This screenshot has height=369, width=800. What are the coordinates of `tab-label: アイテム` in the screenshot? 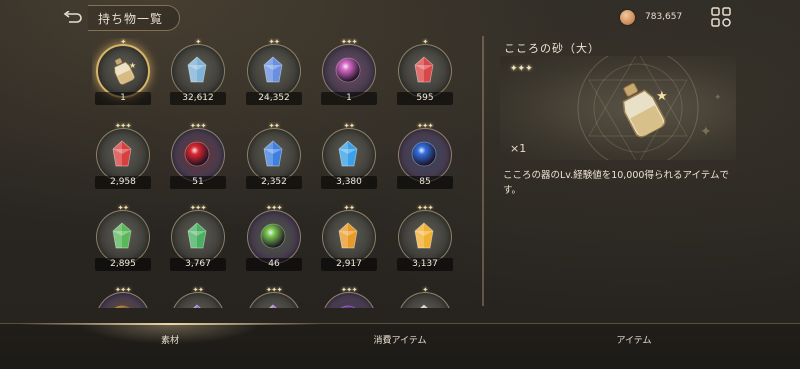 It's located at (634, 340).